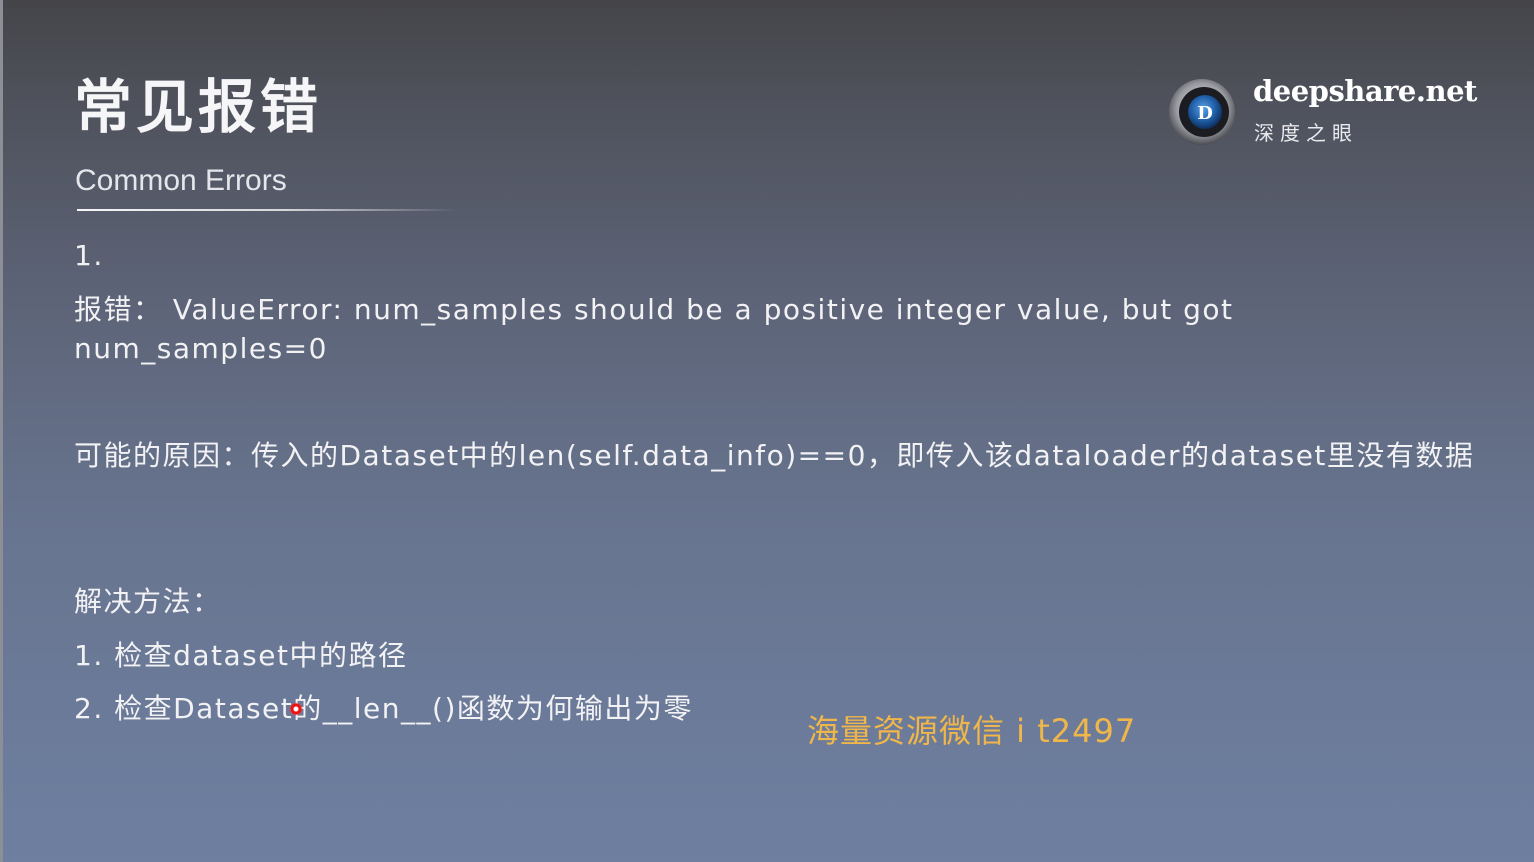 This screenshot has width=1534, height=862. What do you see at coordinates (383, 708) in the screenshot?
I see `solution-item-2: 2. 检查Dataset的__len__()函数为何输出为零` at bounding box center [383, 708].